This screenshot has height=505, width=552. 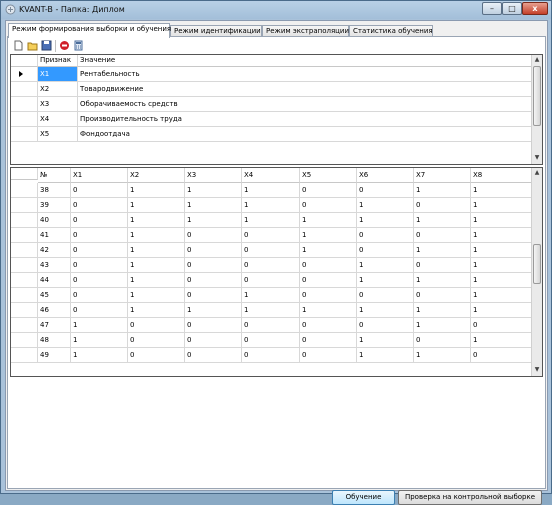 What do you see at coordinates (32, 45) in the screenshot?
I see `open-folder-icon` at bounding box center [32, 45].